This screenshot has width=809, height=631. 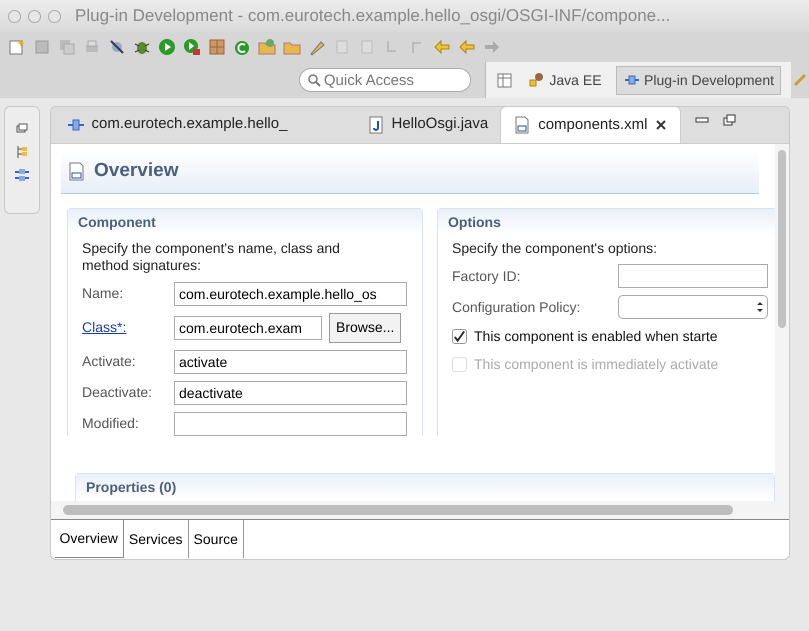 What do you see at coordinates (522, 125) in the screenshot?
I see `component-file-icon` at bounding box center [522, 125].